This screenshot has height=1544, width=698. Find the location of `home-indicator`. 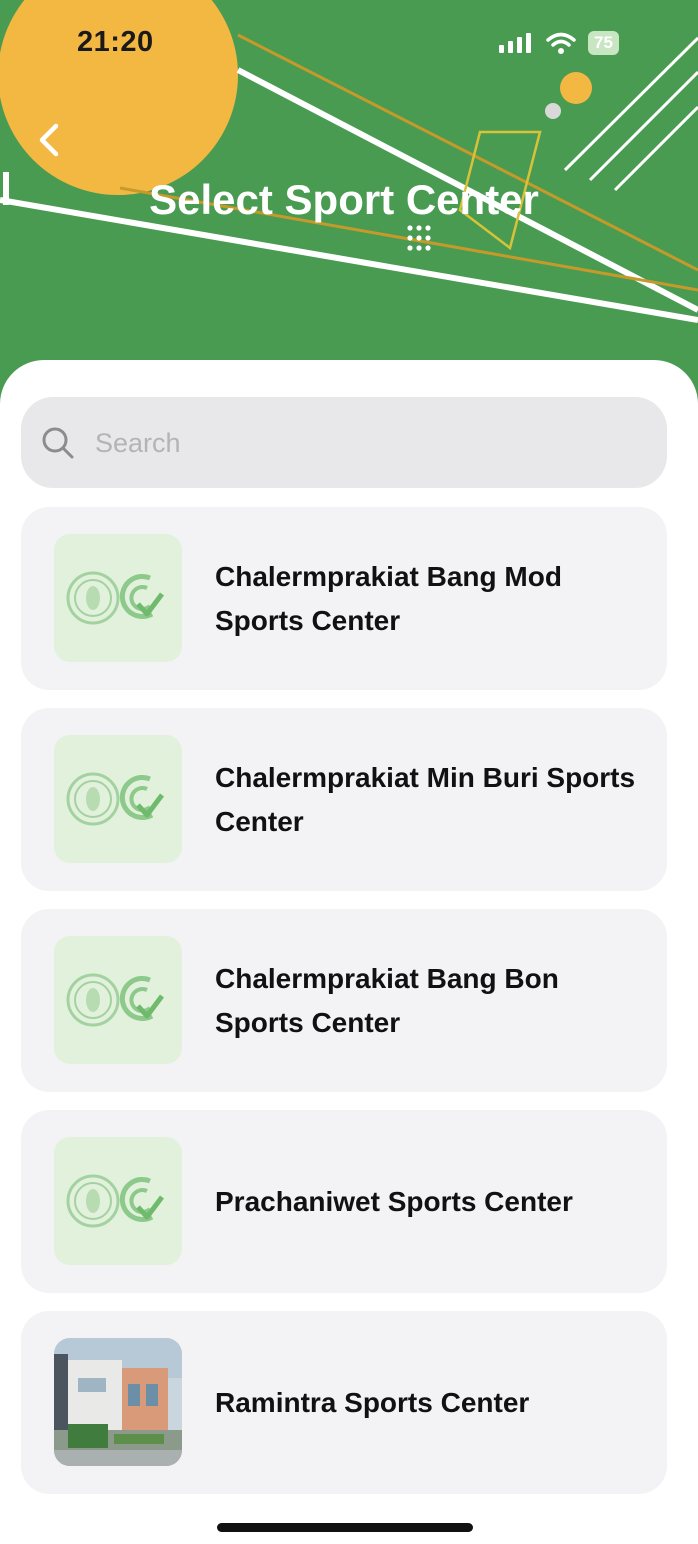

home-indicator is located at coordinates (345, 1527).